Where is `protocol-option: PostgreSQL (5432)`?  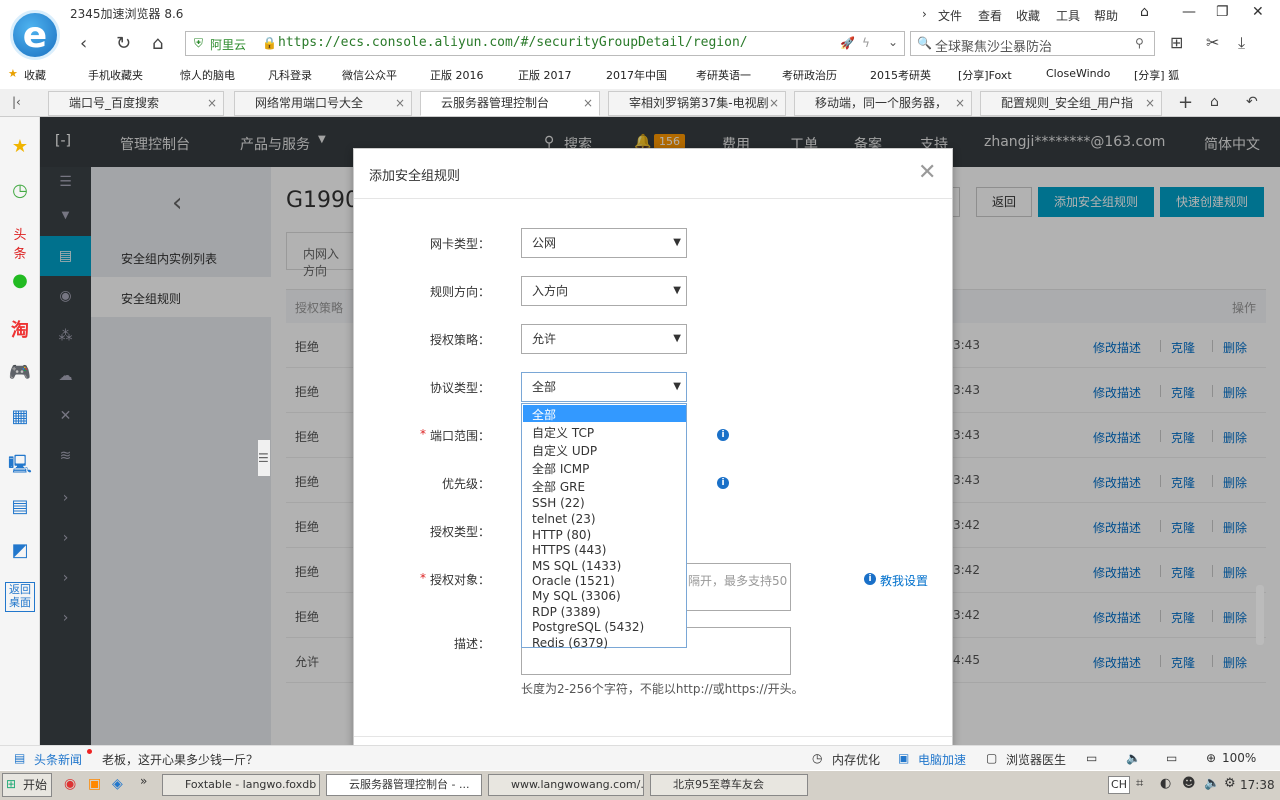
protocol-option: PostgreSQL (5432) is located at coordinates (588, 627).